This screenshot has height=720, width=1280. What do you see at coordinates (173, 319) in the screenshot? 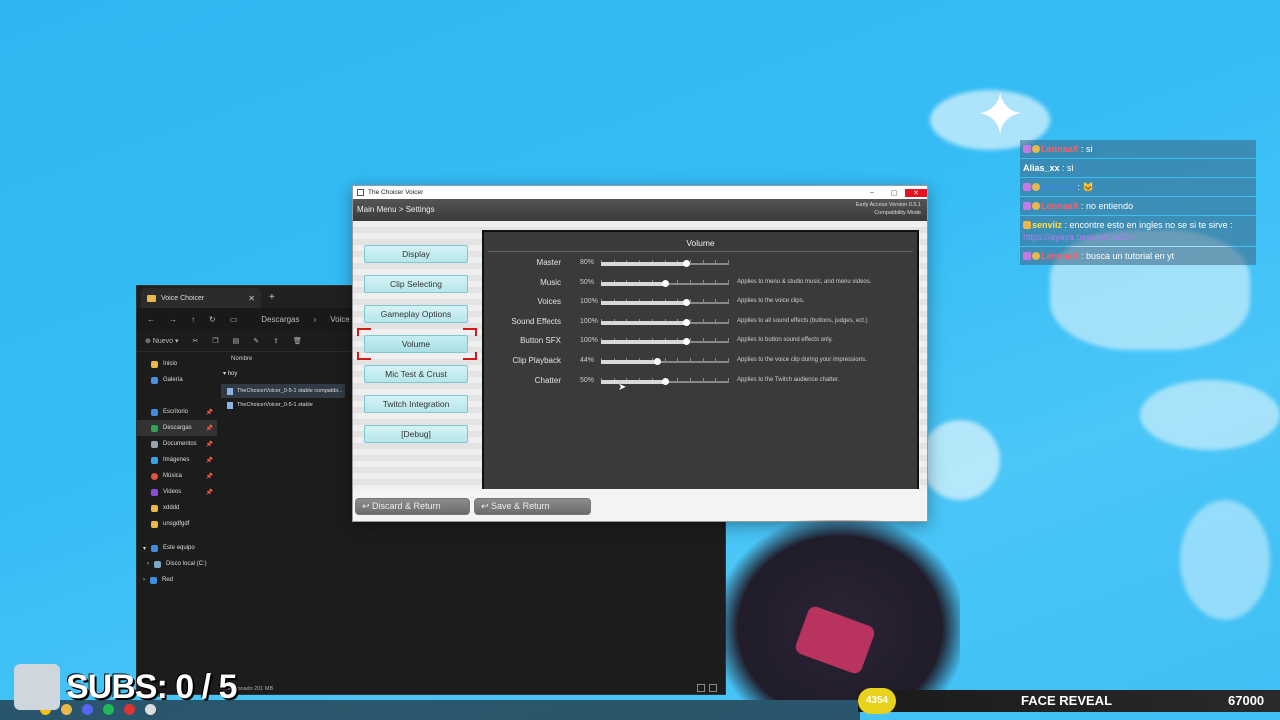
I see `forward-icon: →` at bounding box center [173, 319].